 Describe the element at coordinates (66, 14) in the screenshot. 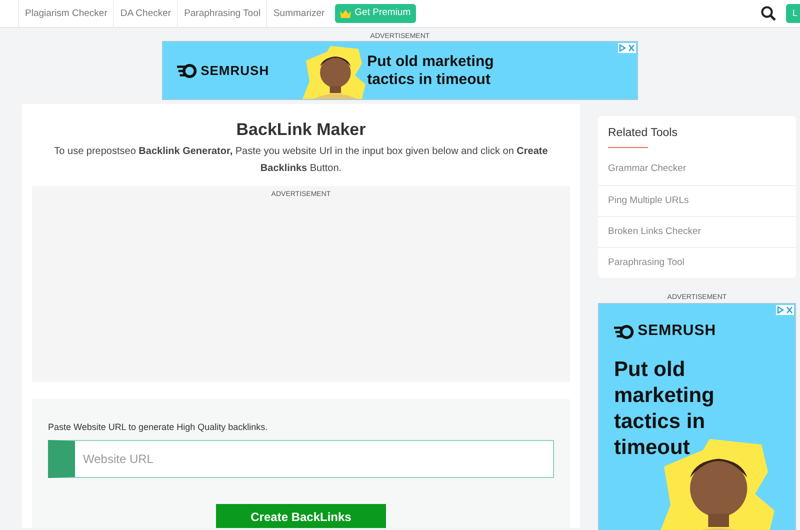

I see `nav-link: Plagiarism Checker` at that location.